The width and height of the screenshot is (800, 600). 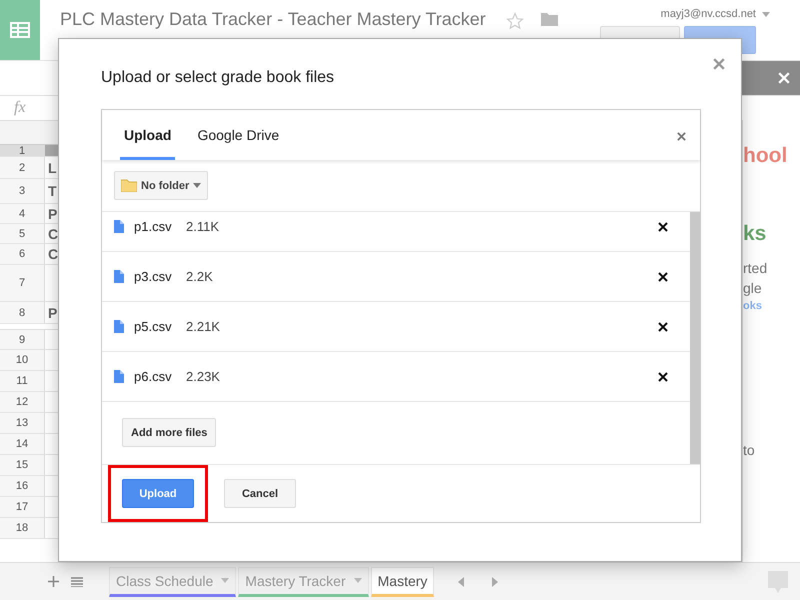 What do you see at coordinates (153, 226) in the screenshot?
I see `file-name: p1.csv` at bounding box center [153, 226].